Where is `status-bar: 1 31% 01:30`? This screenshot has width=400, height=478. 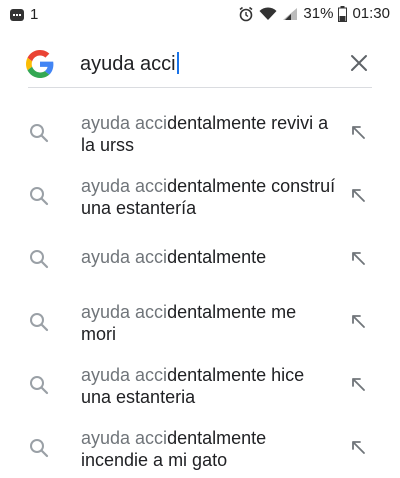
status-bar: 1 31% 01:30 is located at coordinates (200, 15).